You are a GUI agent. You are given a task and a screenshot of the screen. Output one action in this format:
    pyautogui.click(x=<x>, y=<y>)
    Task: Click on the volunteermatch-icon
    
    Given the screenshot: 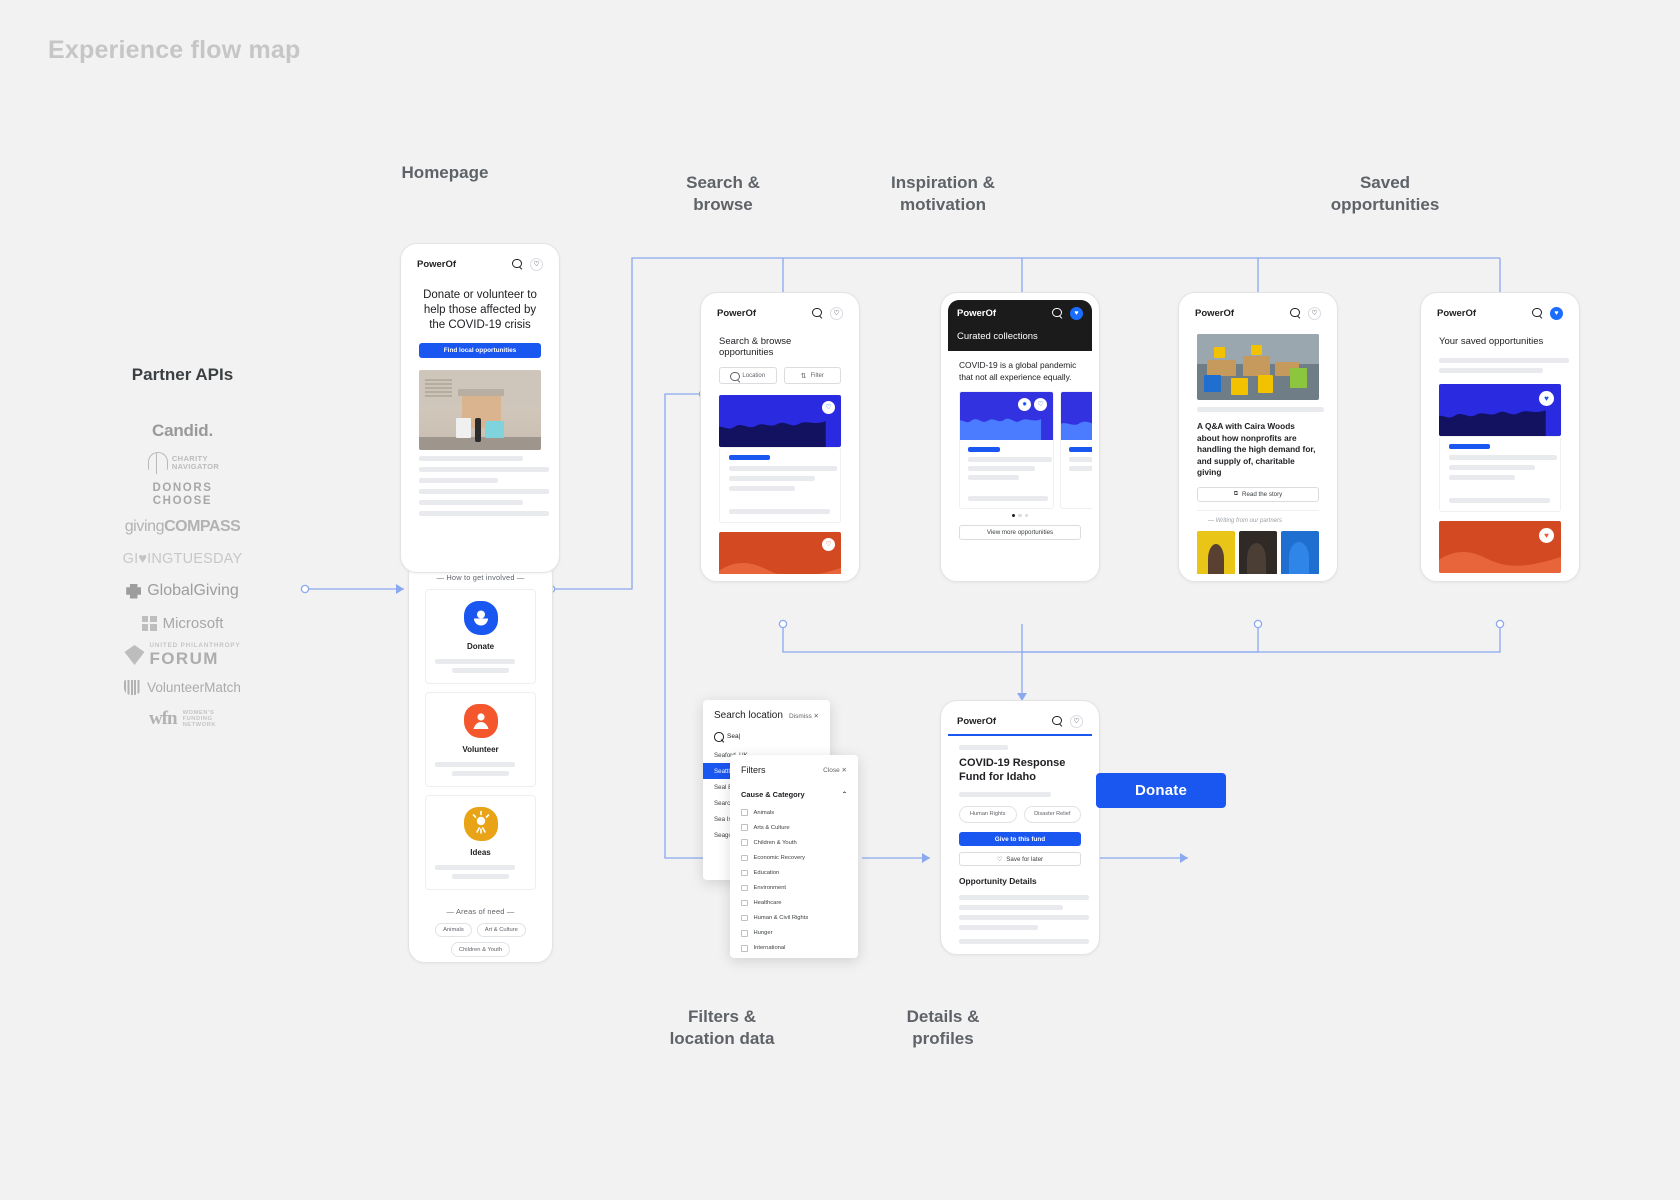 What is the action you would take?
    pyautogui.click(x=133, y=687)
    